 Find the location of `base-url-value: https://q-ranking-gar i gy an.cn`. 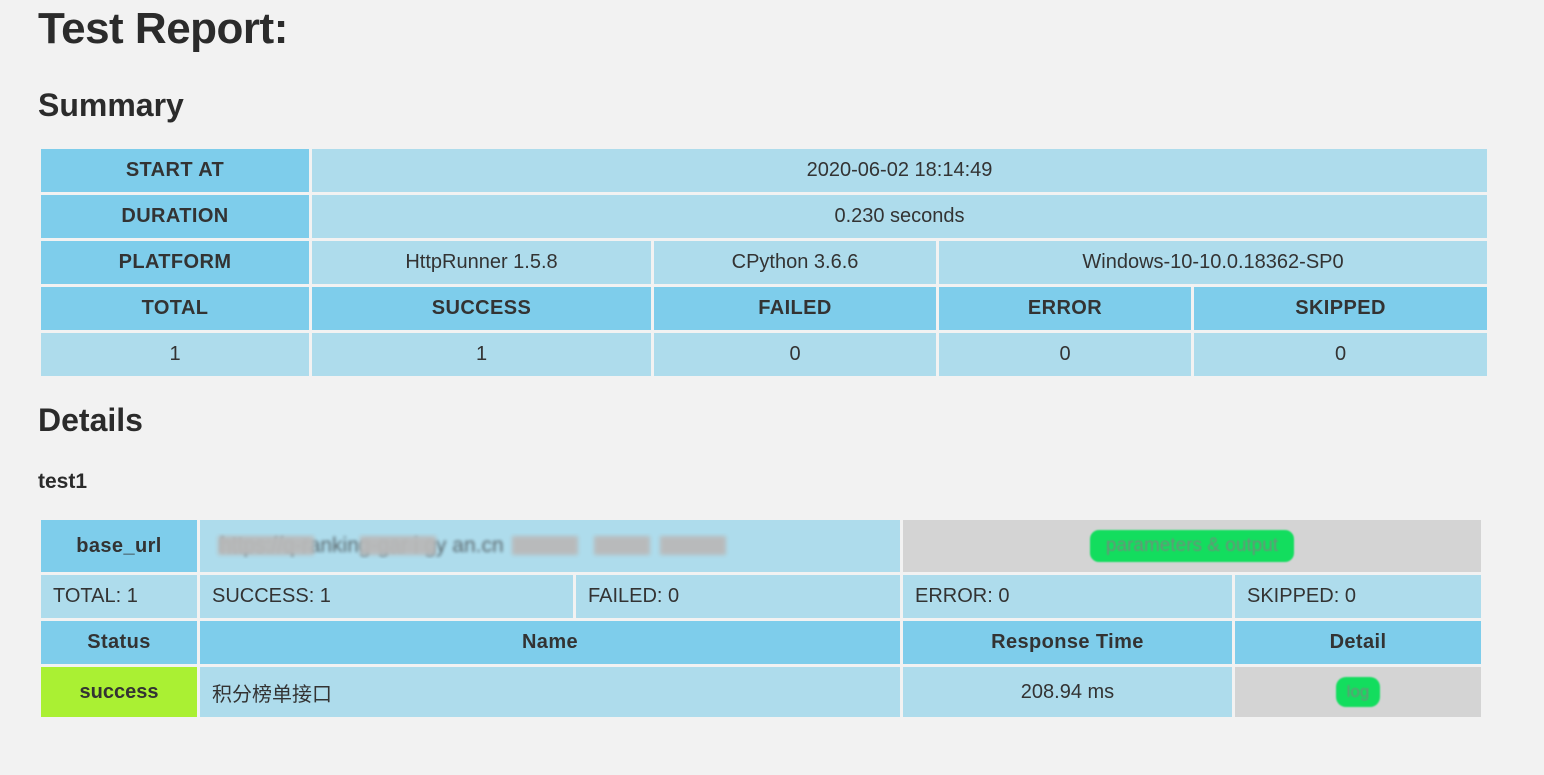

base-url-value: https://q-ranking-gar i gy an.cn is located at coordinates (550, 546).